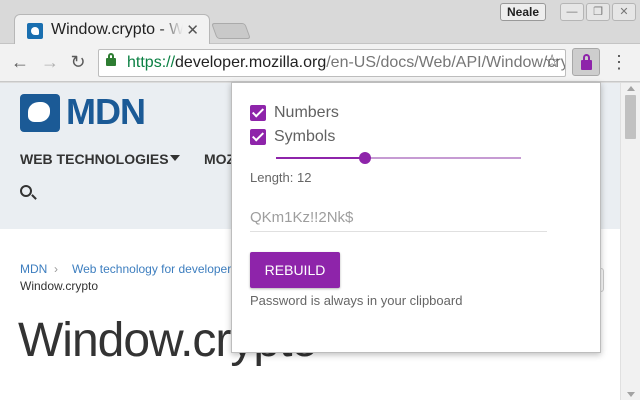  Describe the element at coordinates (151, 62) in the screenshot. I see `url-scheme: https://` at that location.